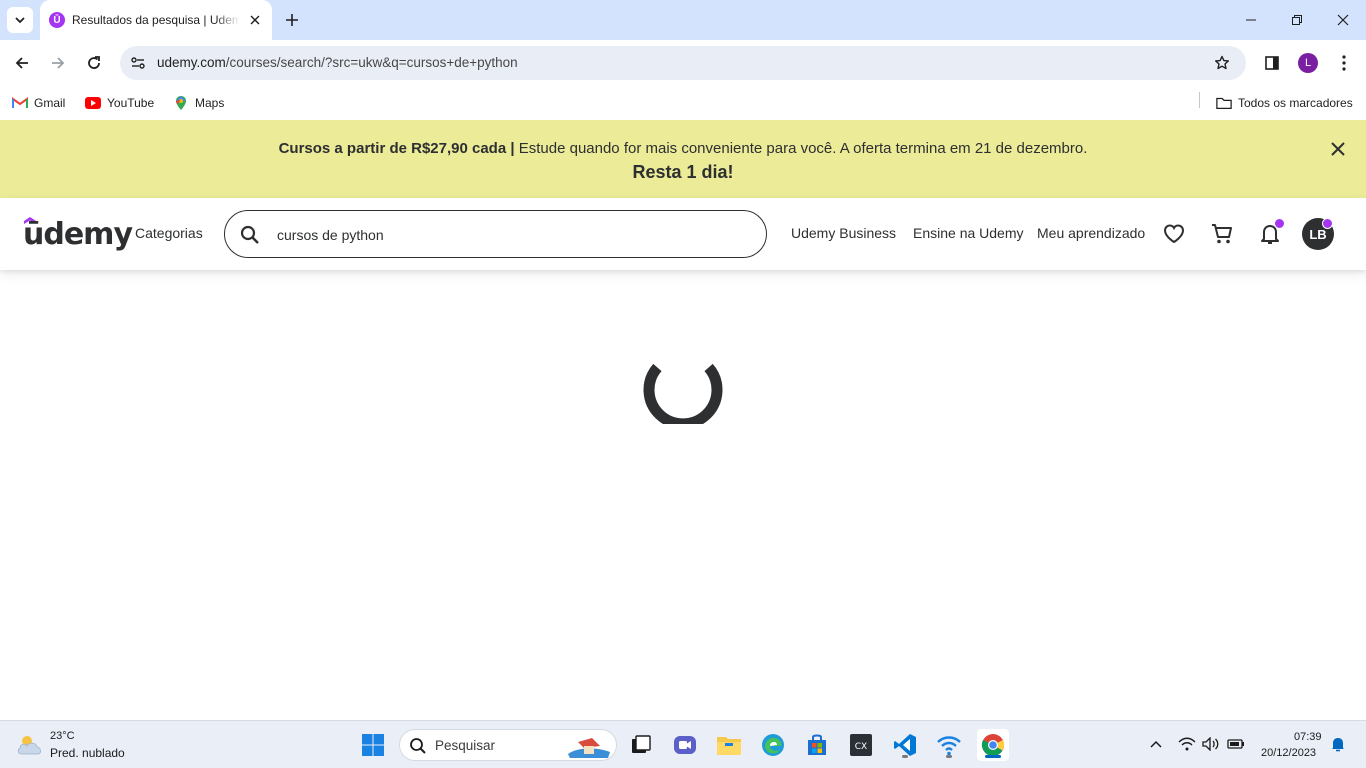 The width and height of the screenshot is (1366, 768). What do you see at coordinates (87, 753) in the screenshot?
I see `weather-description: Pred. nublado` at bounding box center [87, 753].